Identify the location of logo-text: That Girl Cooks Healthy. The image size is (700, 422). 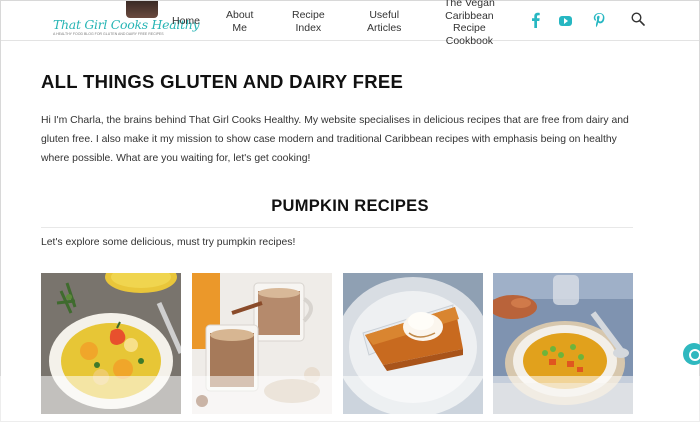
(126, 24).